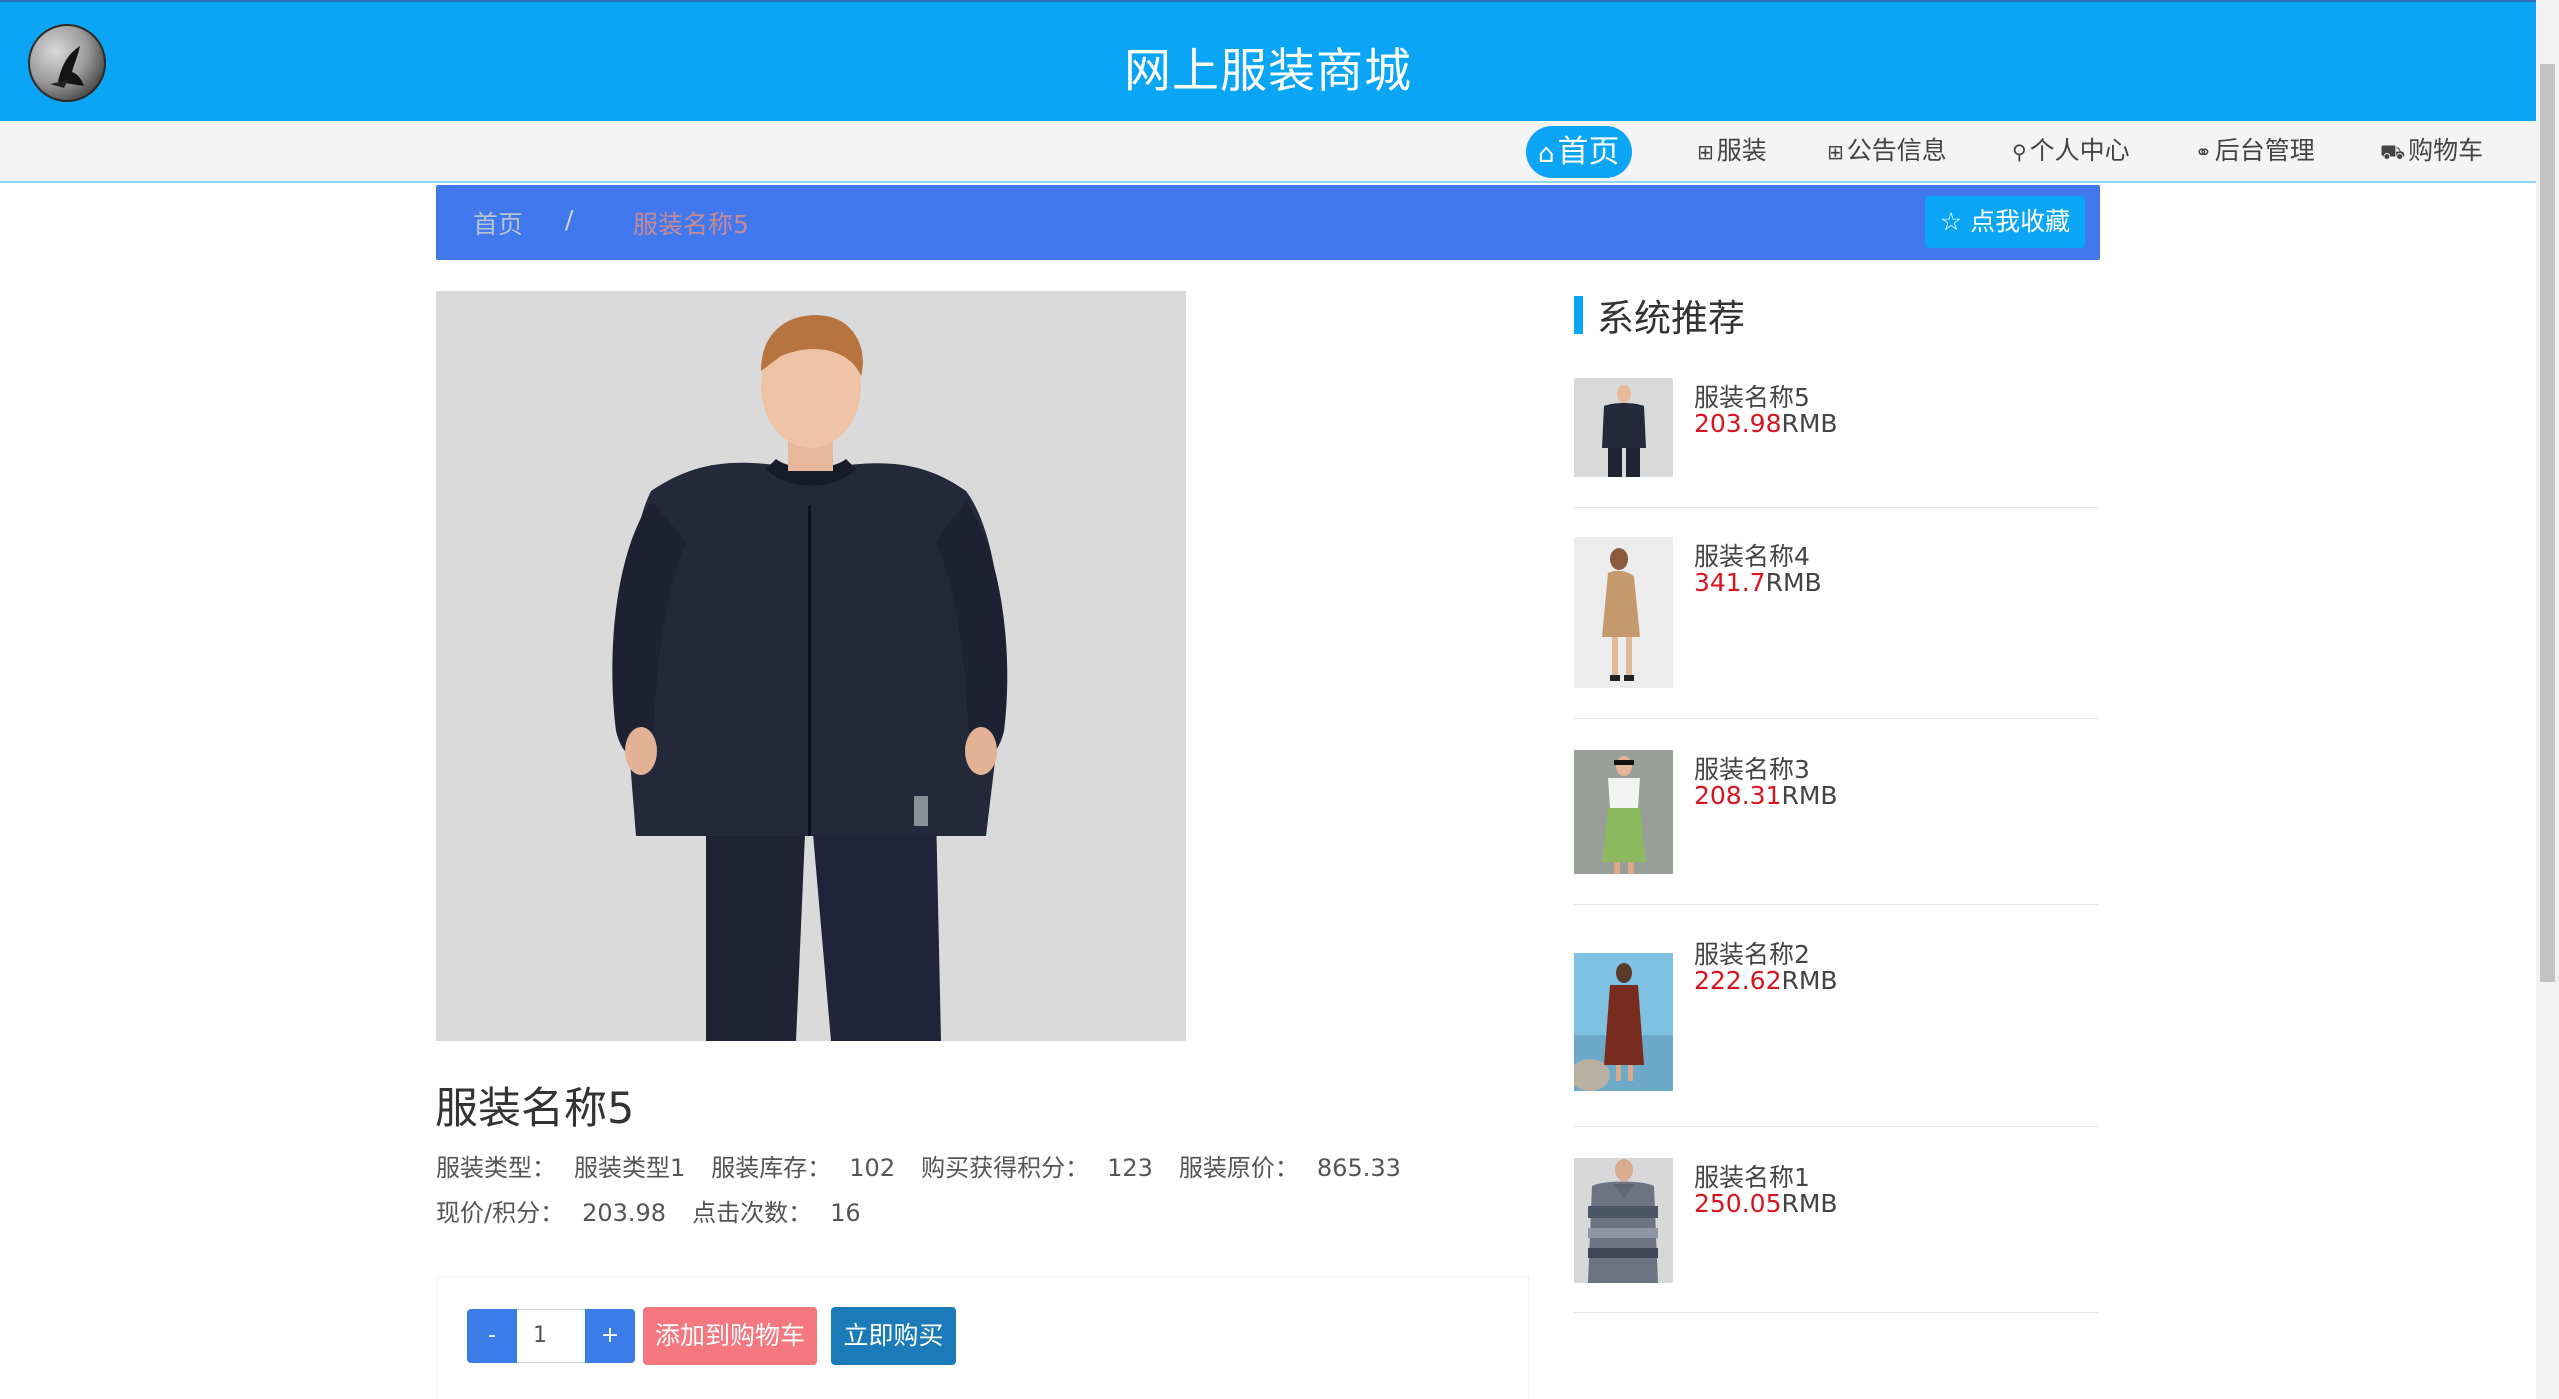 The width and height of the screenshot is (2559, 1399). What do you see at coordinates (2079, 150) in the screenshot?
I see `nav-label: 个人中心` at bounding box center [2079, 150].